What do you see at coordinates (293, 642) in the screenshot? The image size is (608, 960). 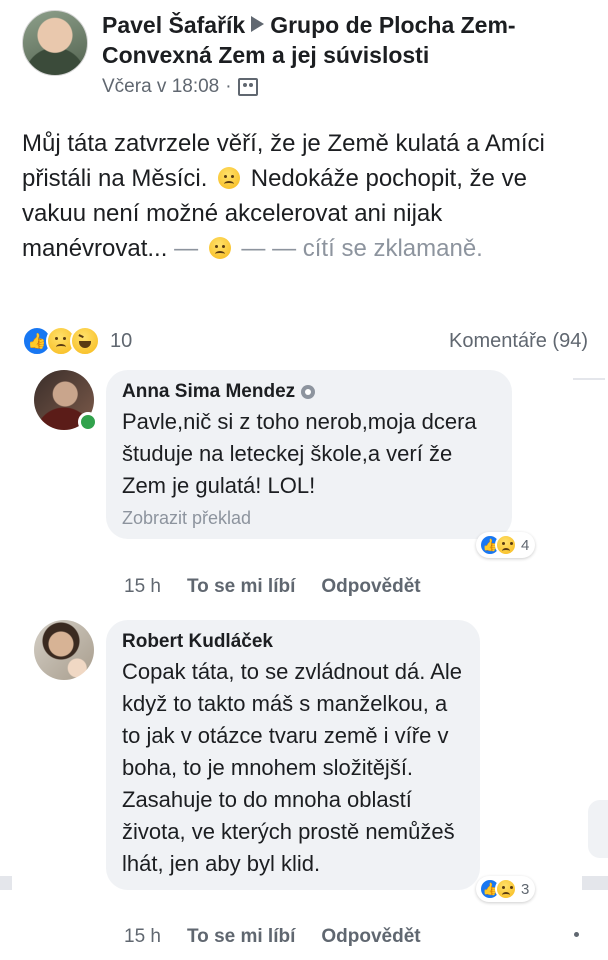 I see `comment-author-row: Robert Kudláček` at bounding box center [293, 642].